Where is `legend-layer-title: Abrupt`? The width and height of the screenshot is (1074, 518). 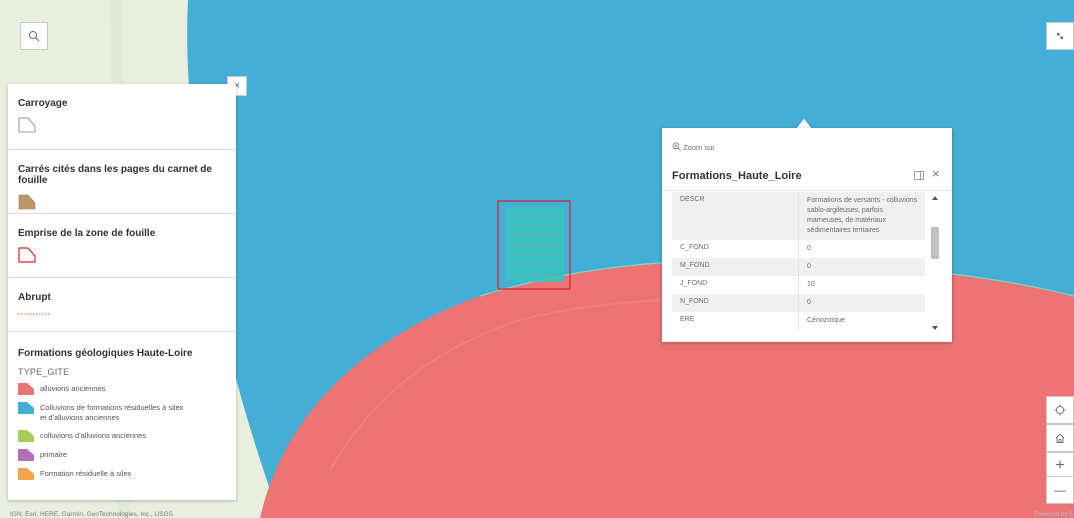 legend-layer-title: Abrupt is located at coordinates (34, 297).